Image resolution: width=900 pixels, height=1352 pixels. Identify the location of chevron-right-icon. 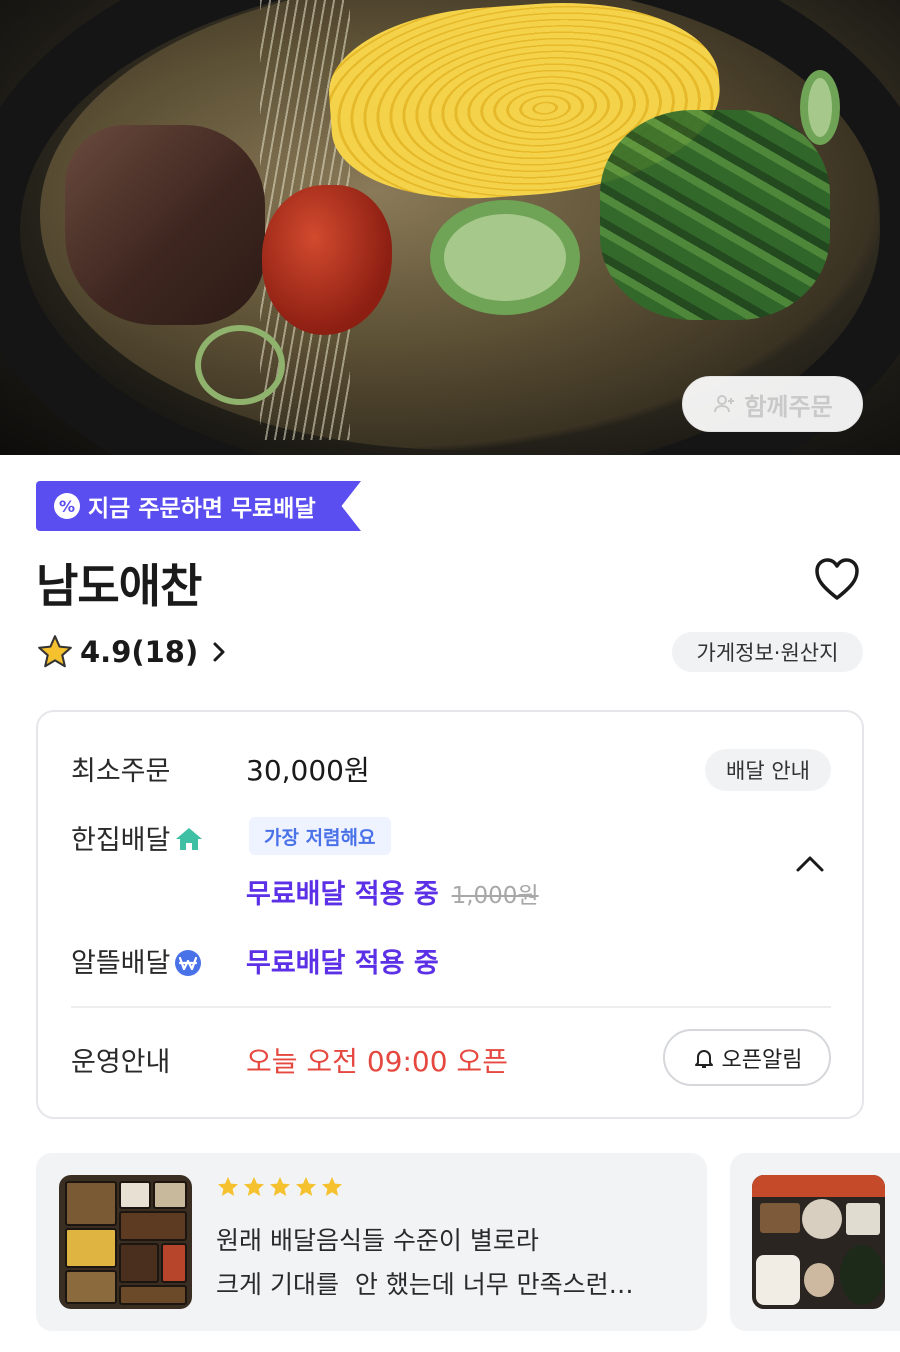
(219, 652).